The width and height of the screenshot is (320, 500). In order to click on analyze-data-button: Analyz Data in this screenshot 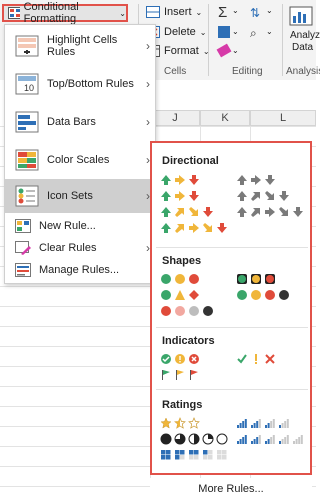, I will do `click(303, 33)`.